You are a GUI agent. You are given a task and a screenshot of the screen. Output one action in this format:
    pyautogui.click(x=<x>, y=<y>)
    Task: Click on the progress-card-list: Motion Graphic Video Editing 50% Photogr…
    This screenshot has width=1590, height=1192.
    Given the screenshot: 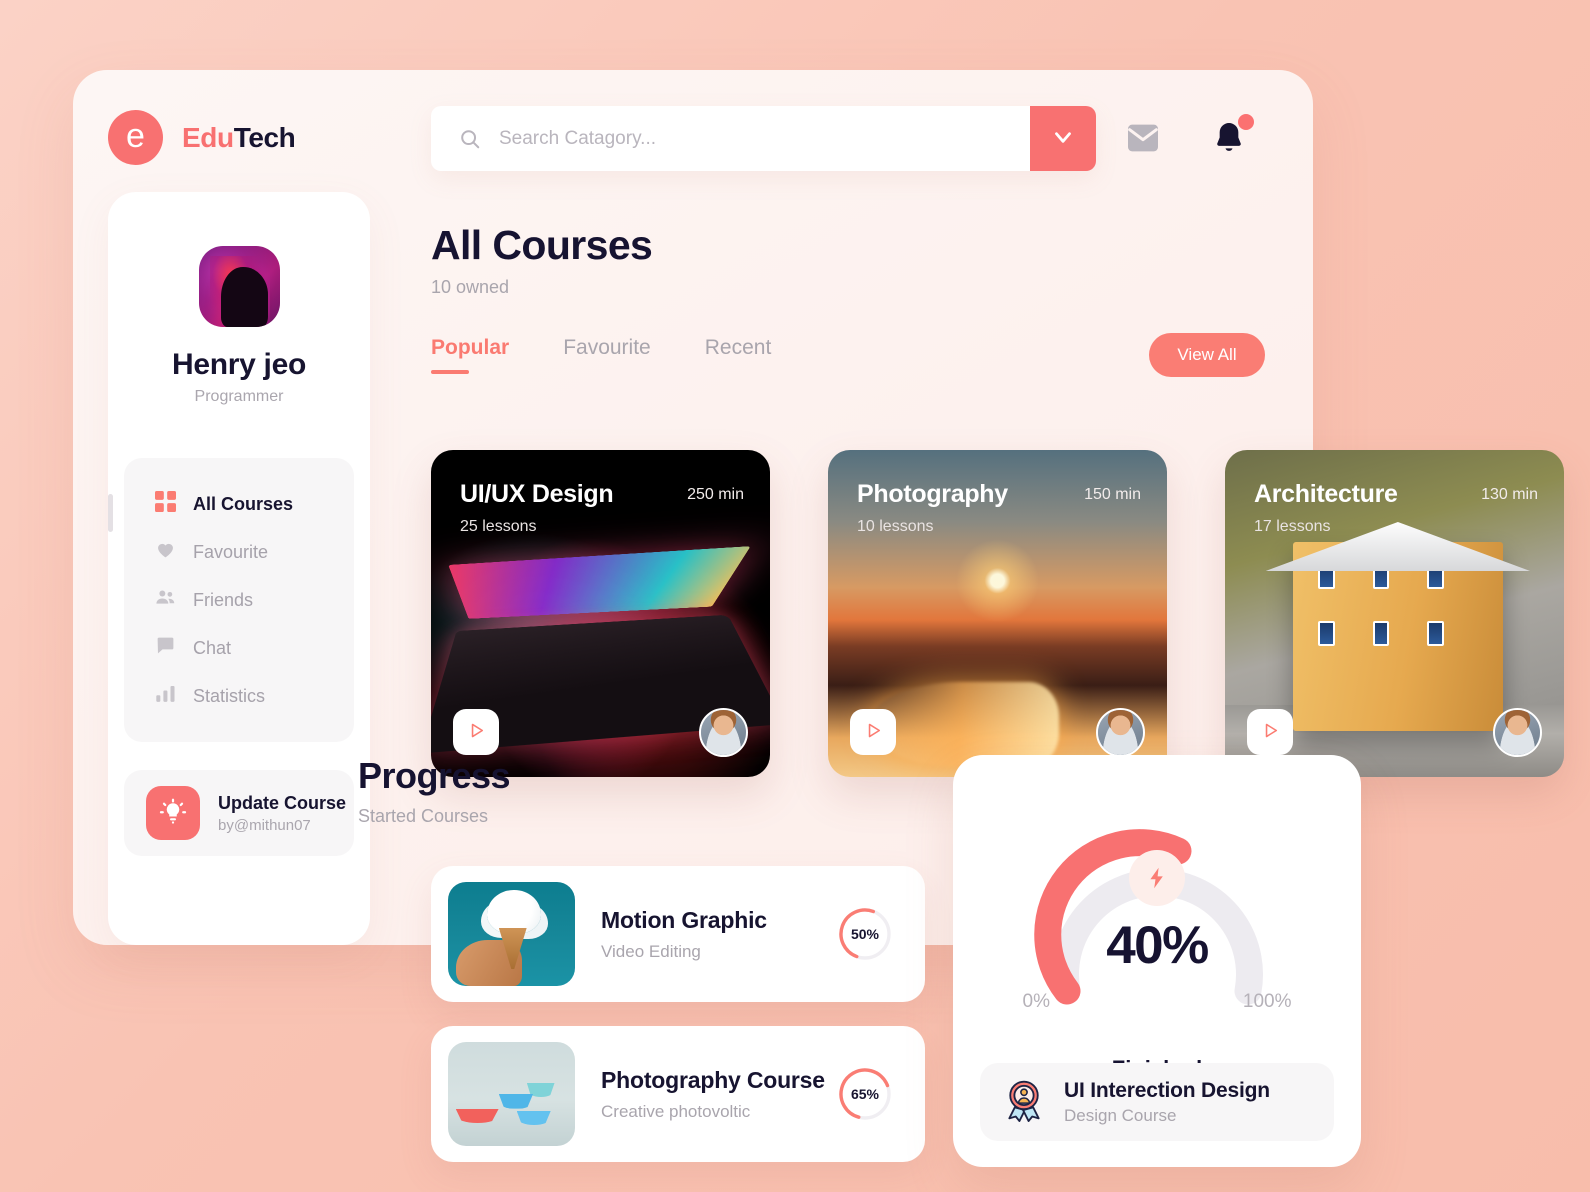 What is the action you would take?
    pyautogui.click(x=678, y=1014)
    